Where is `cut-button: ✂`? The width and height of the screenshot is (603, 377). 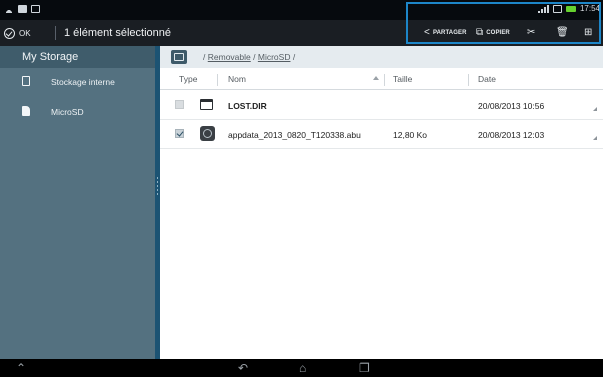 cut-button: ✂ is located at coordinates (531, 32).